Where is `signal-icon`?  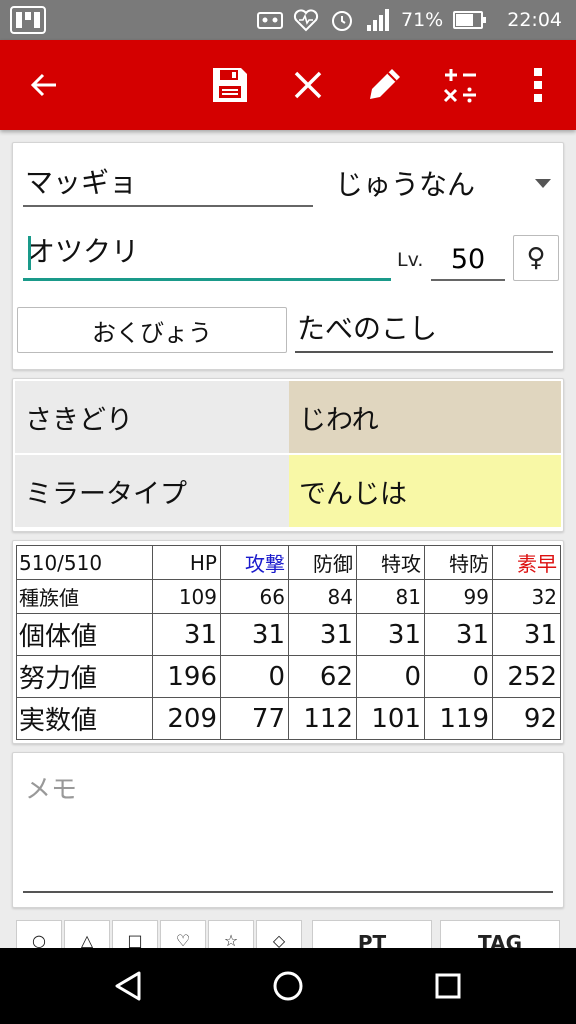 signal-icon is located at coordinates (378, 20).